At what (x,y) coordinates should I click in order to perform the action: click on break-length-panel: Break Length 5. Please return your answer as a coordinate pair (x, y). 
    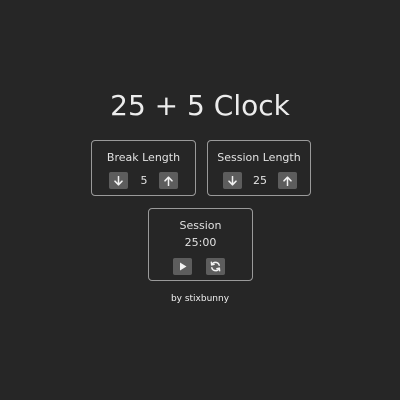
    Looking at the image, I should click on (143, 168).